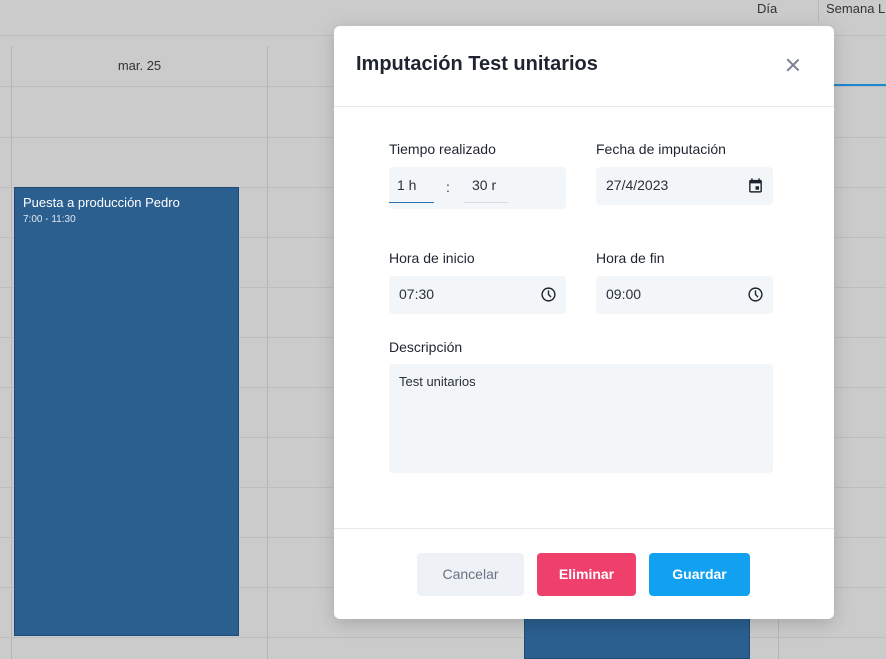  What do you see at coordinates (139, 66) in the screenshot?
I see `day-header: mar. 25` at bounding box center [139, 66].